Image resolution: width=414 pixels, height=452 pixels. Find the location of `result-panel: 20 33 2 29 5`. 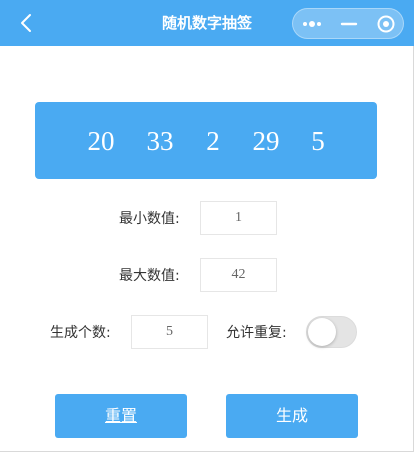

result-panel: 20 33 2 29 5 is located at coordinates (206, 140).